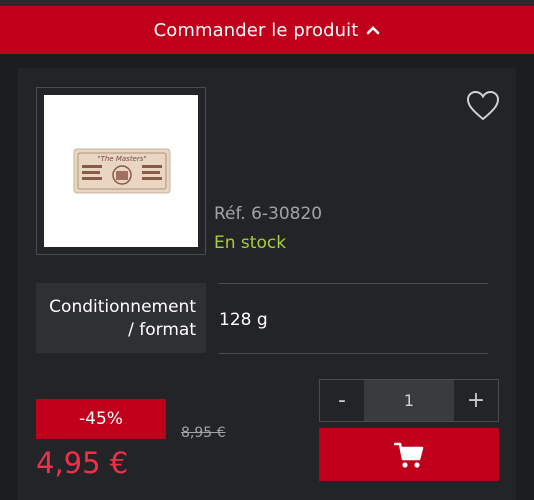 This screenshot has width=534, height=500. What do you see at coordinates (101, 419) in the screenshot?
I see `discount-badge: -45%` at bounding box center [101, 419].